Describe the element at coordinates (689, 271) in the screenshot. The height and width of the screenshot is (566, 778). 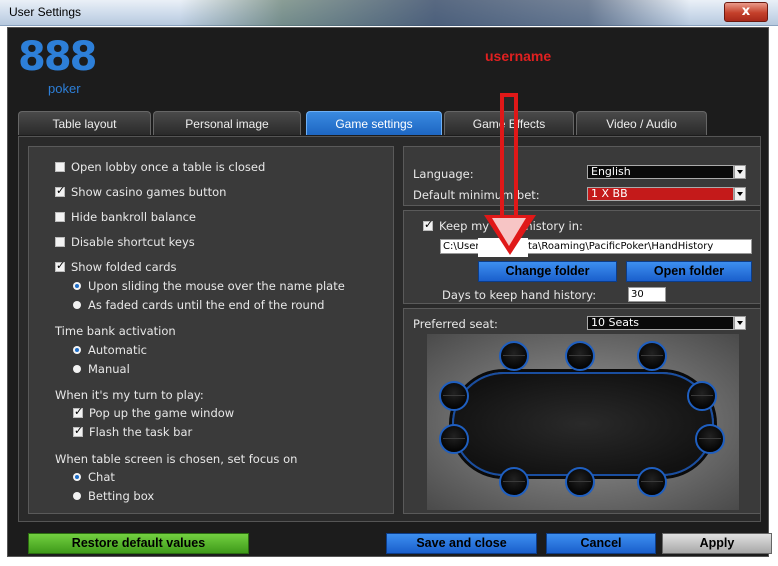
I see `open-folder-button: Open folder` at that location.